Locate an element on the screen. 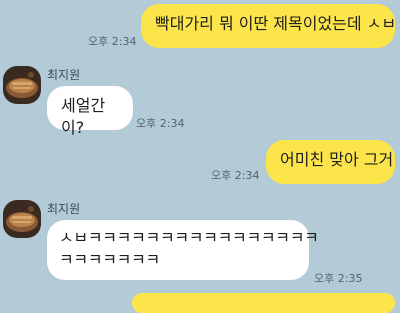 The width and height of the screenshot is (400, 313). message-time: 오후 2:35 is located at coordinates (338, 278).